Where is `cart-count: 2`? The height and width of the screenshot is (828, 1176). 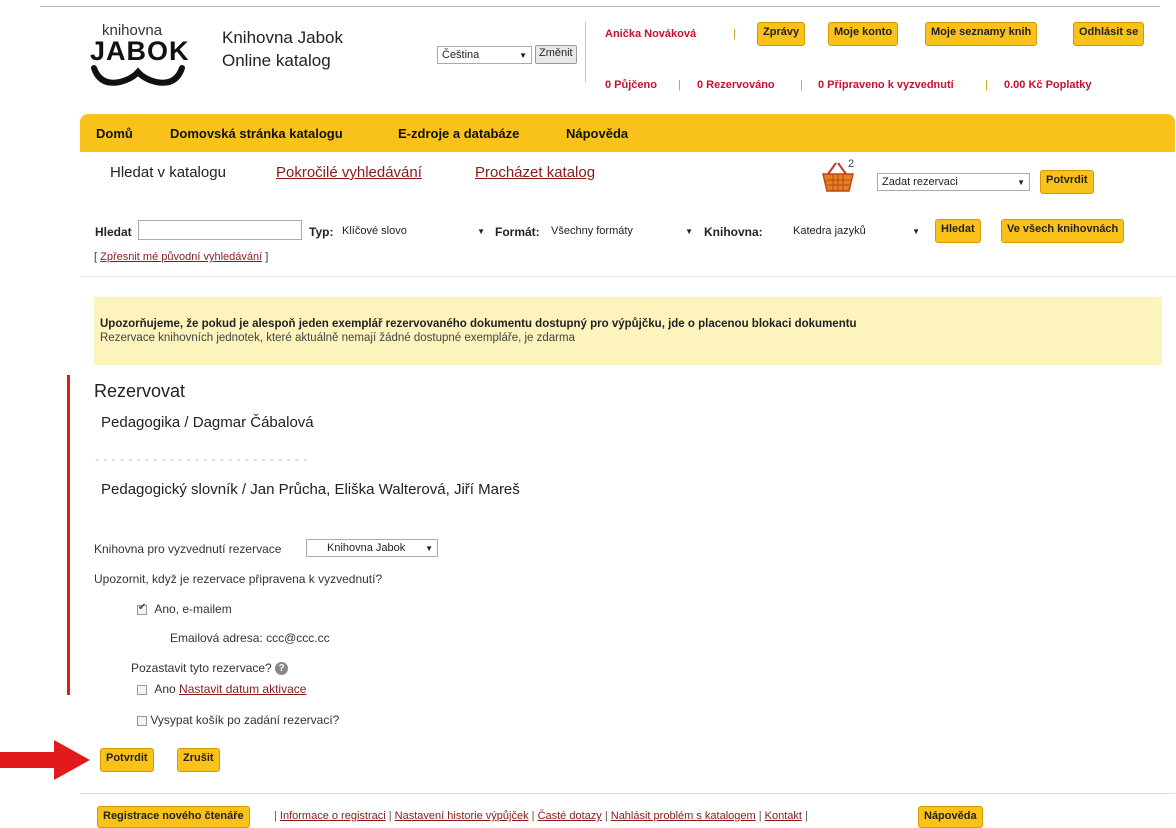 cart-count: 2 is located at coordinates (851, 164).